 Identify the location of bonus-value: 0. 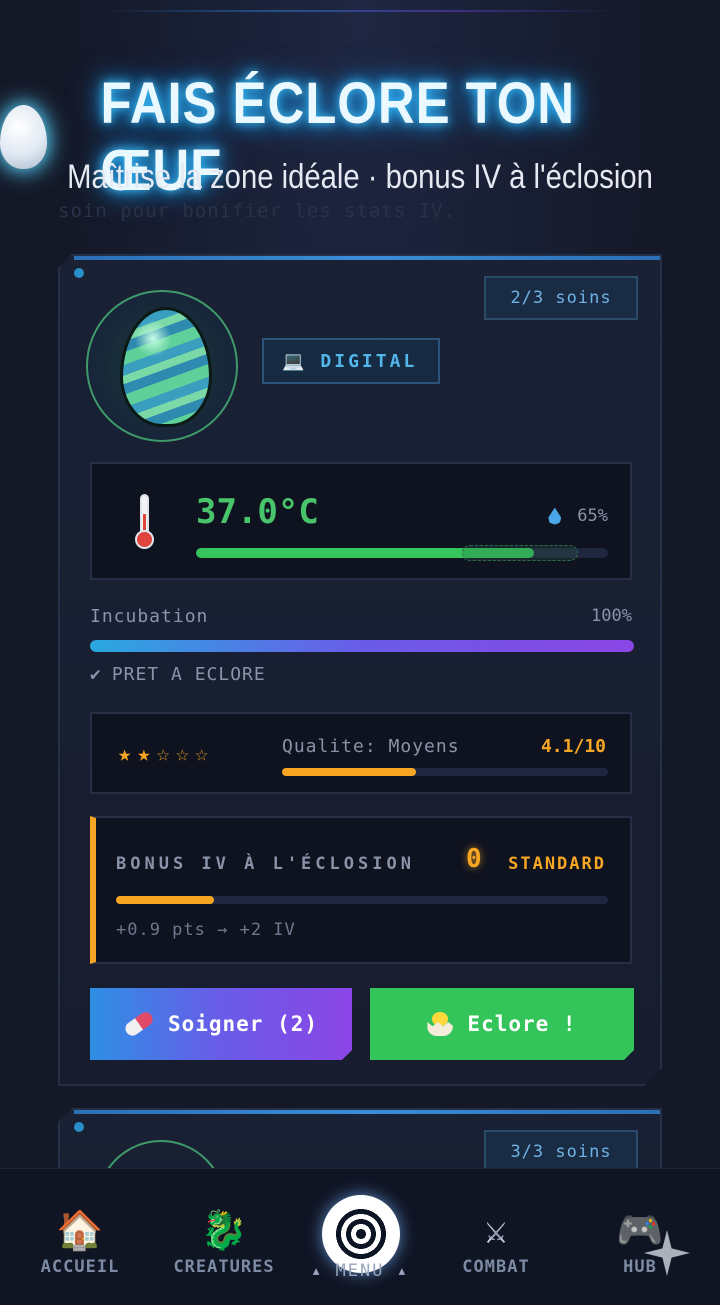
(474, 859).